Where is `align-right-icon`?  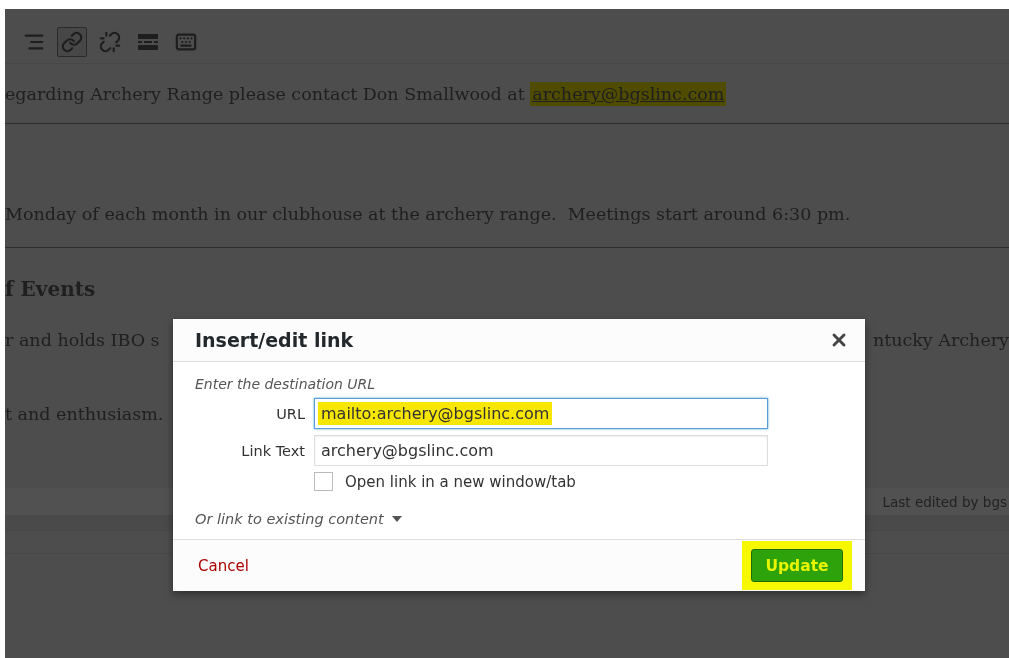
align-right-icon is located at coordinates (34, 42).